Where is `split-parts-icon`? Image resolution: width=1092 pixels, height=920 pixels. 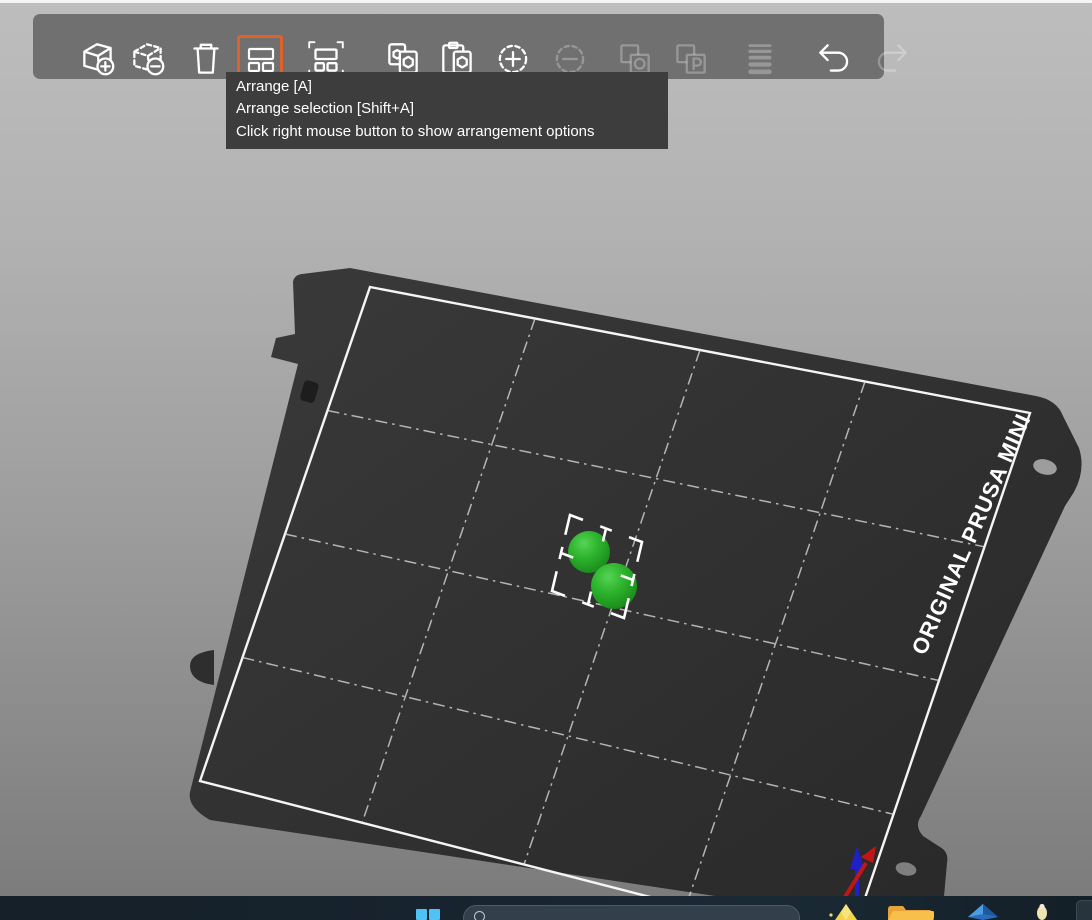
split-parts-icon is located at coordinates (691, 59).